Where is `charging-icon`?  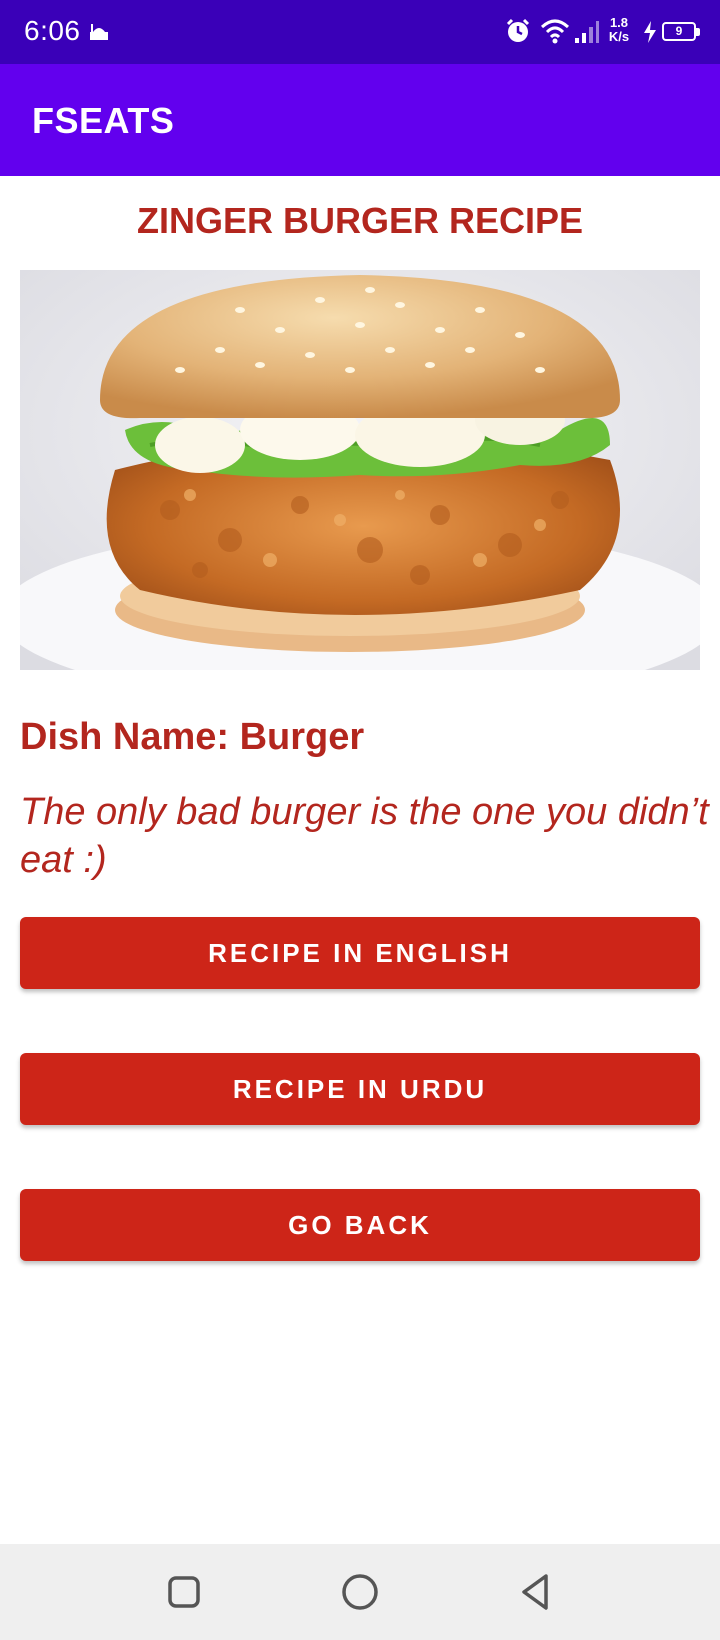
charging-icon is located at coordinates (650, 32).